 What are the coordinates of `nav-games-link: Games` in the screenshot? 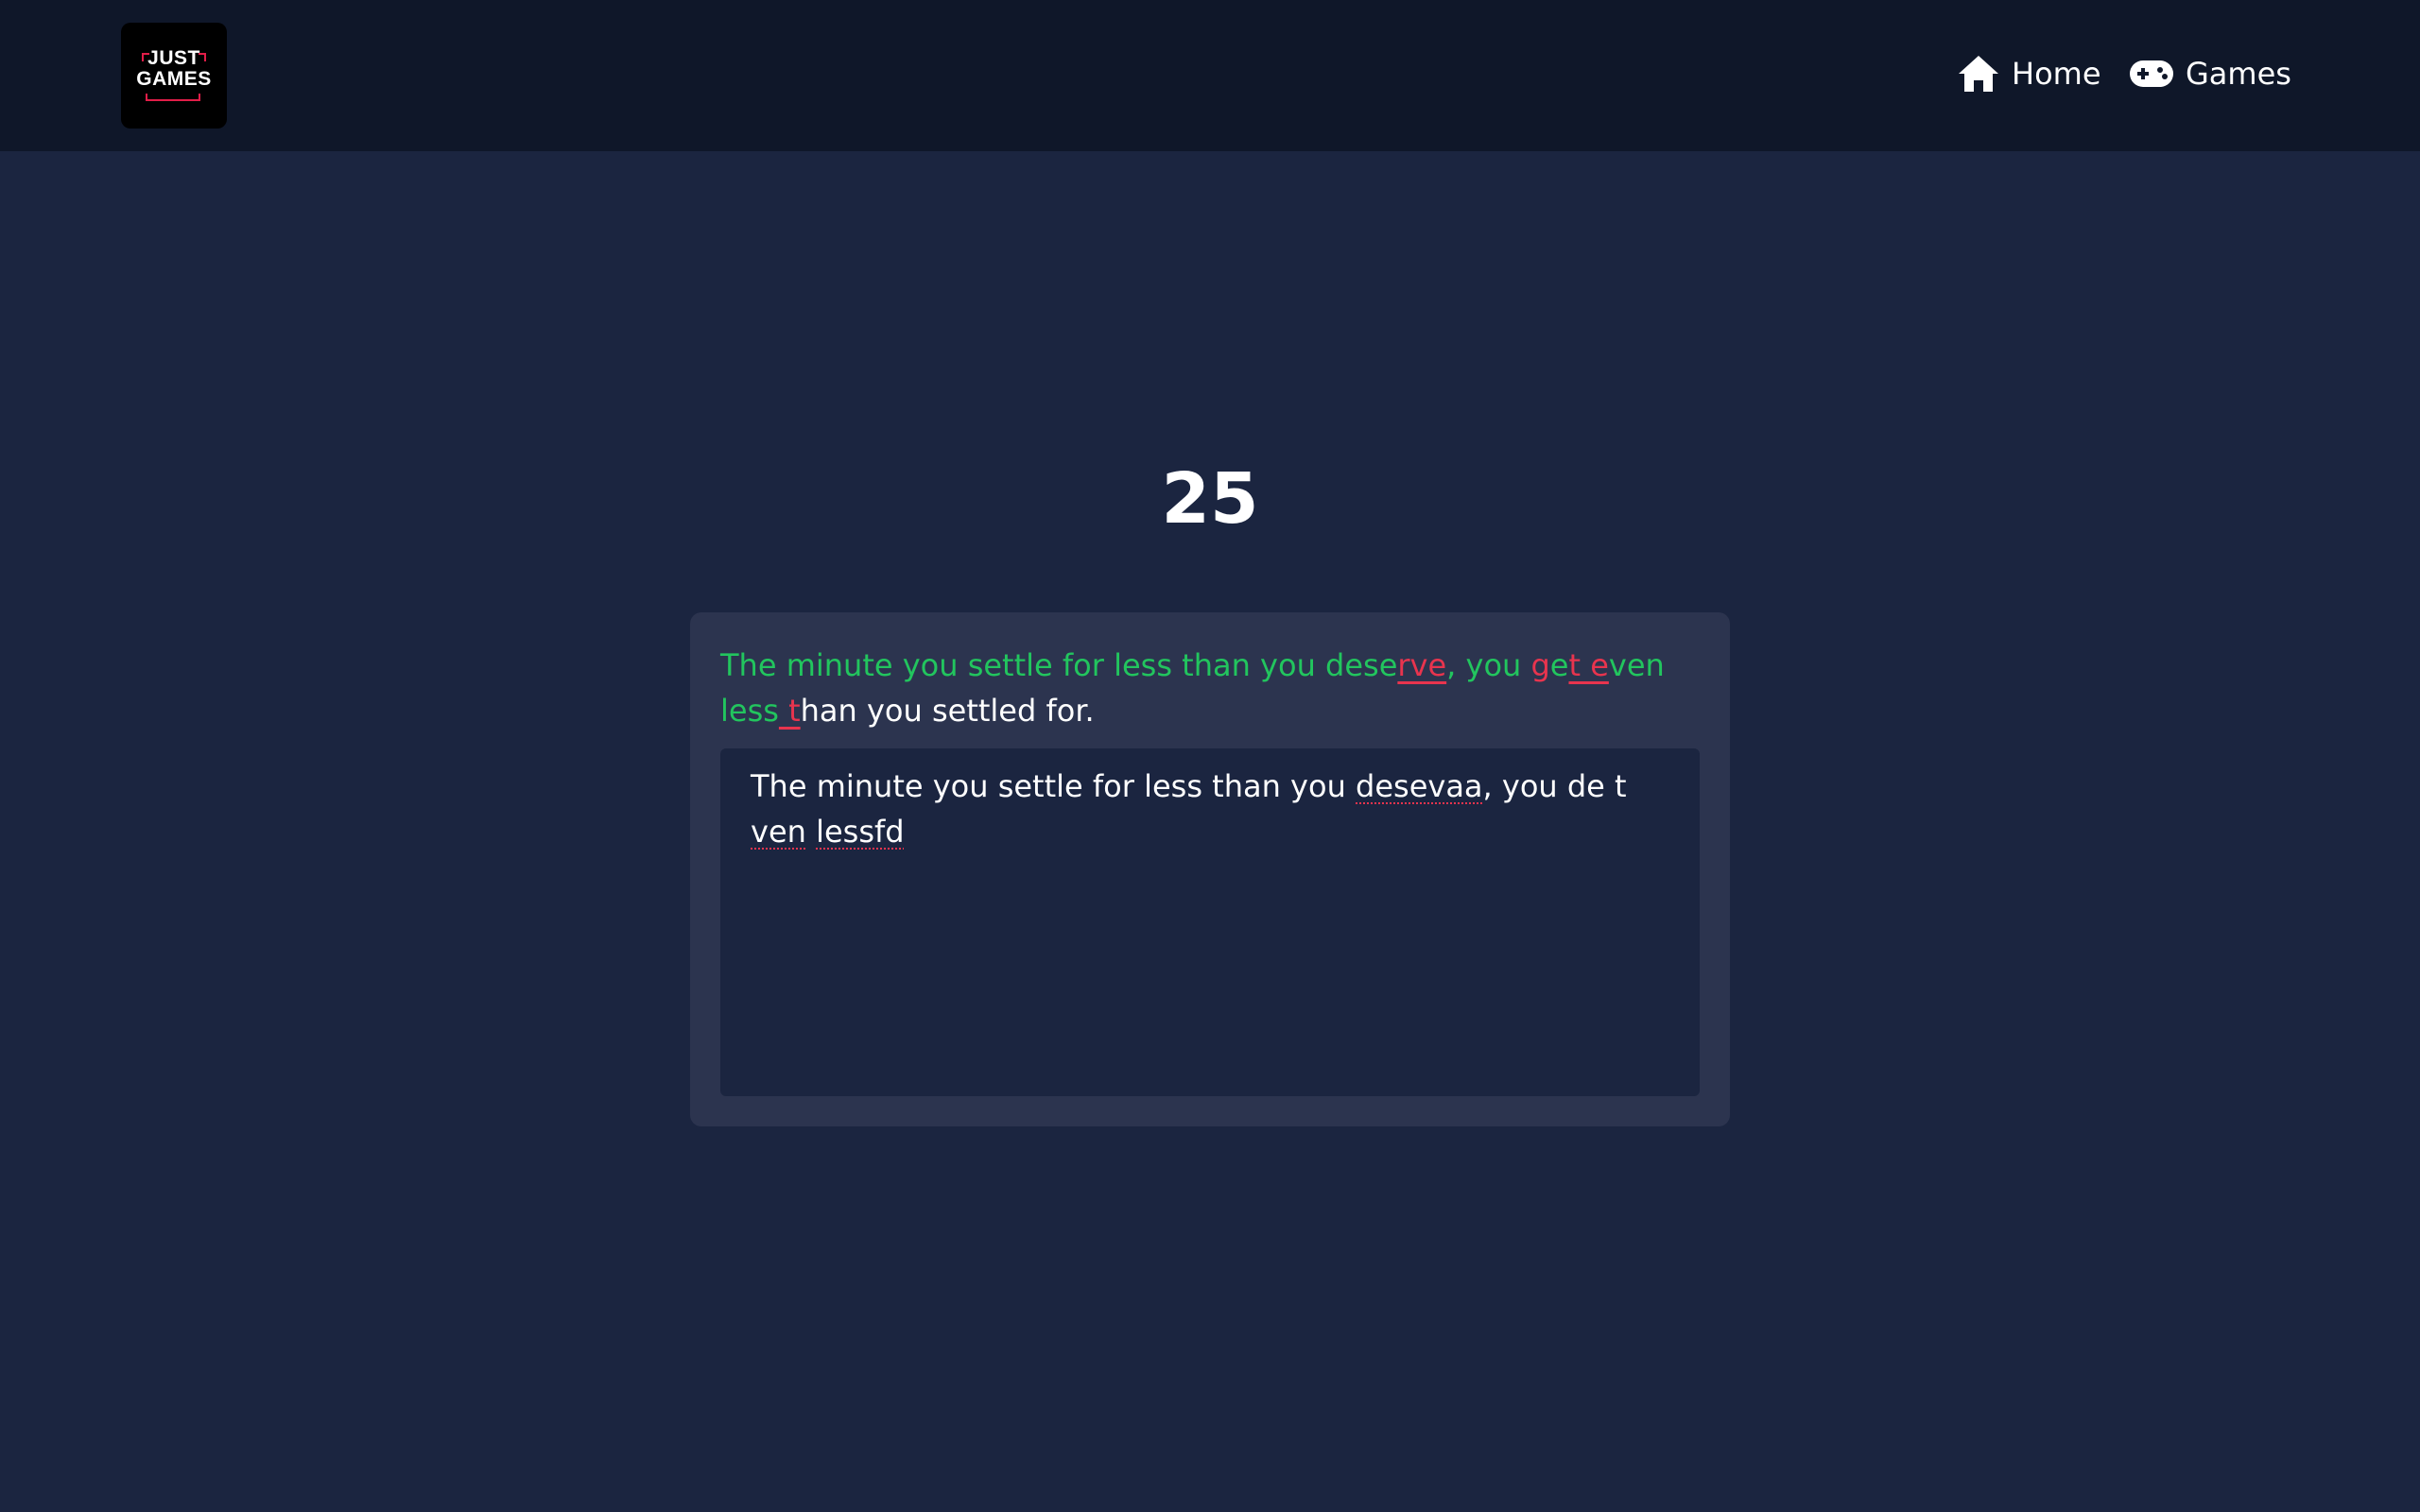 It's located at (2210, 73).